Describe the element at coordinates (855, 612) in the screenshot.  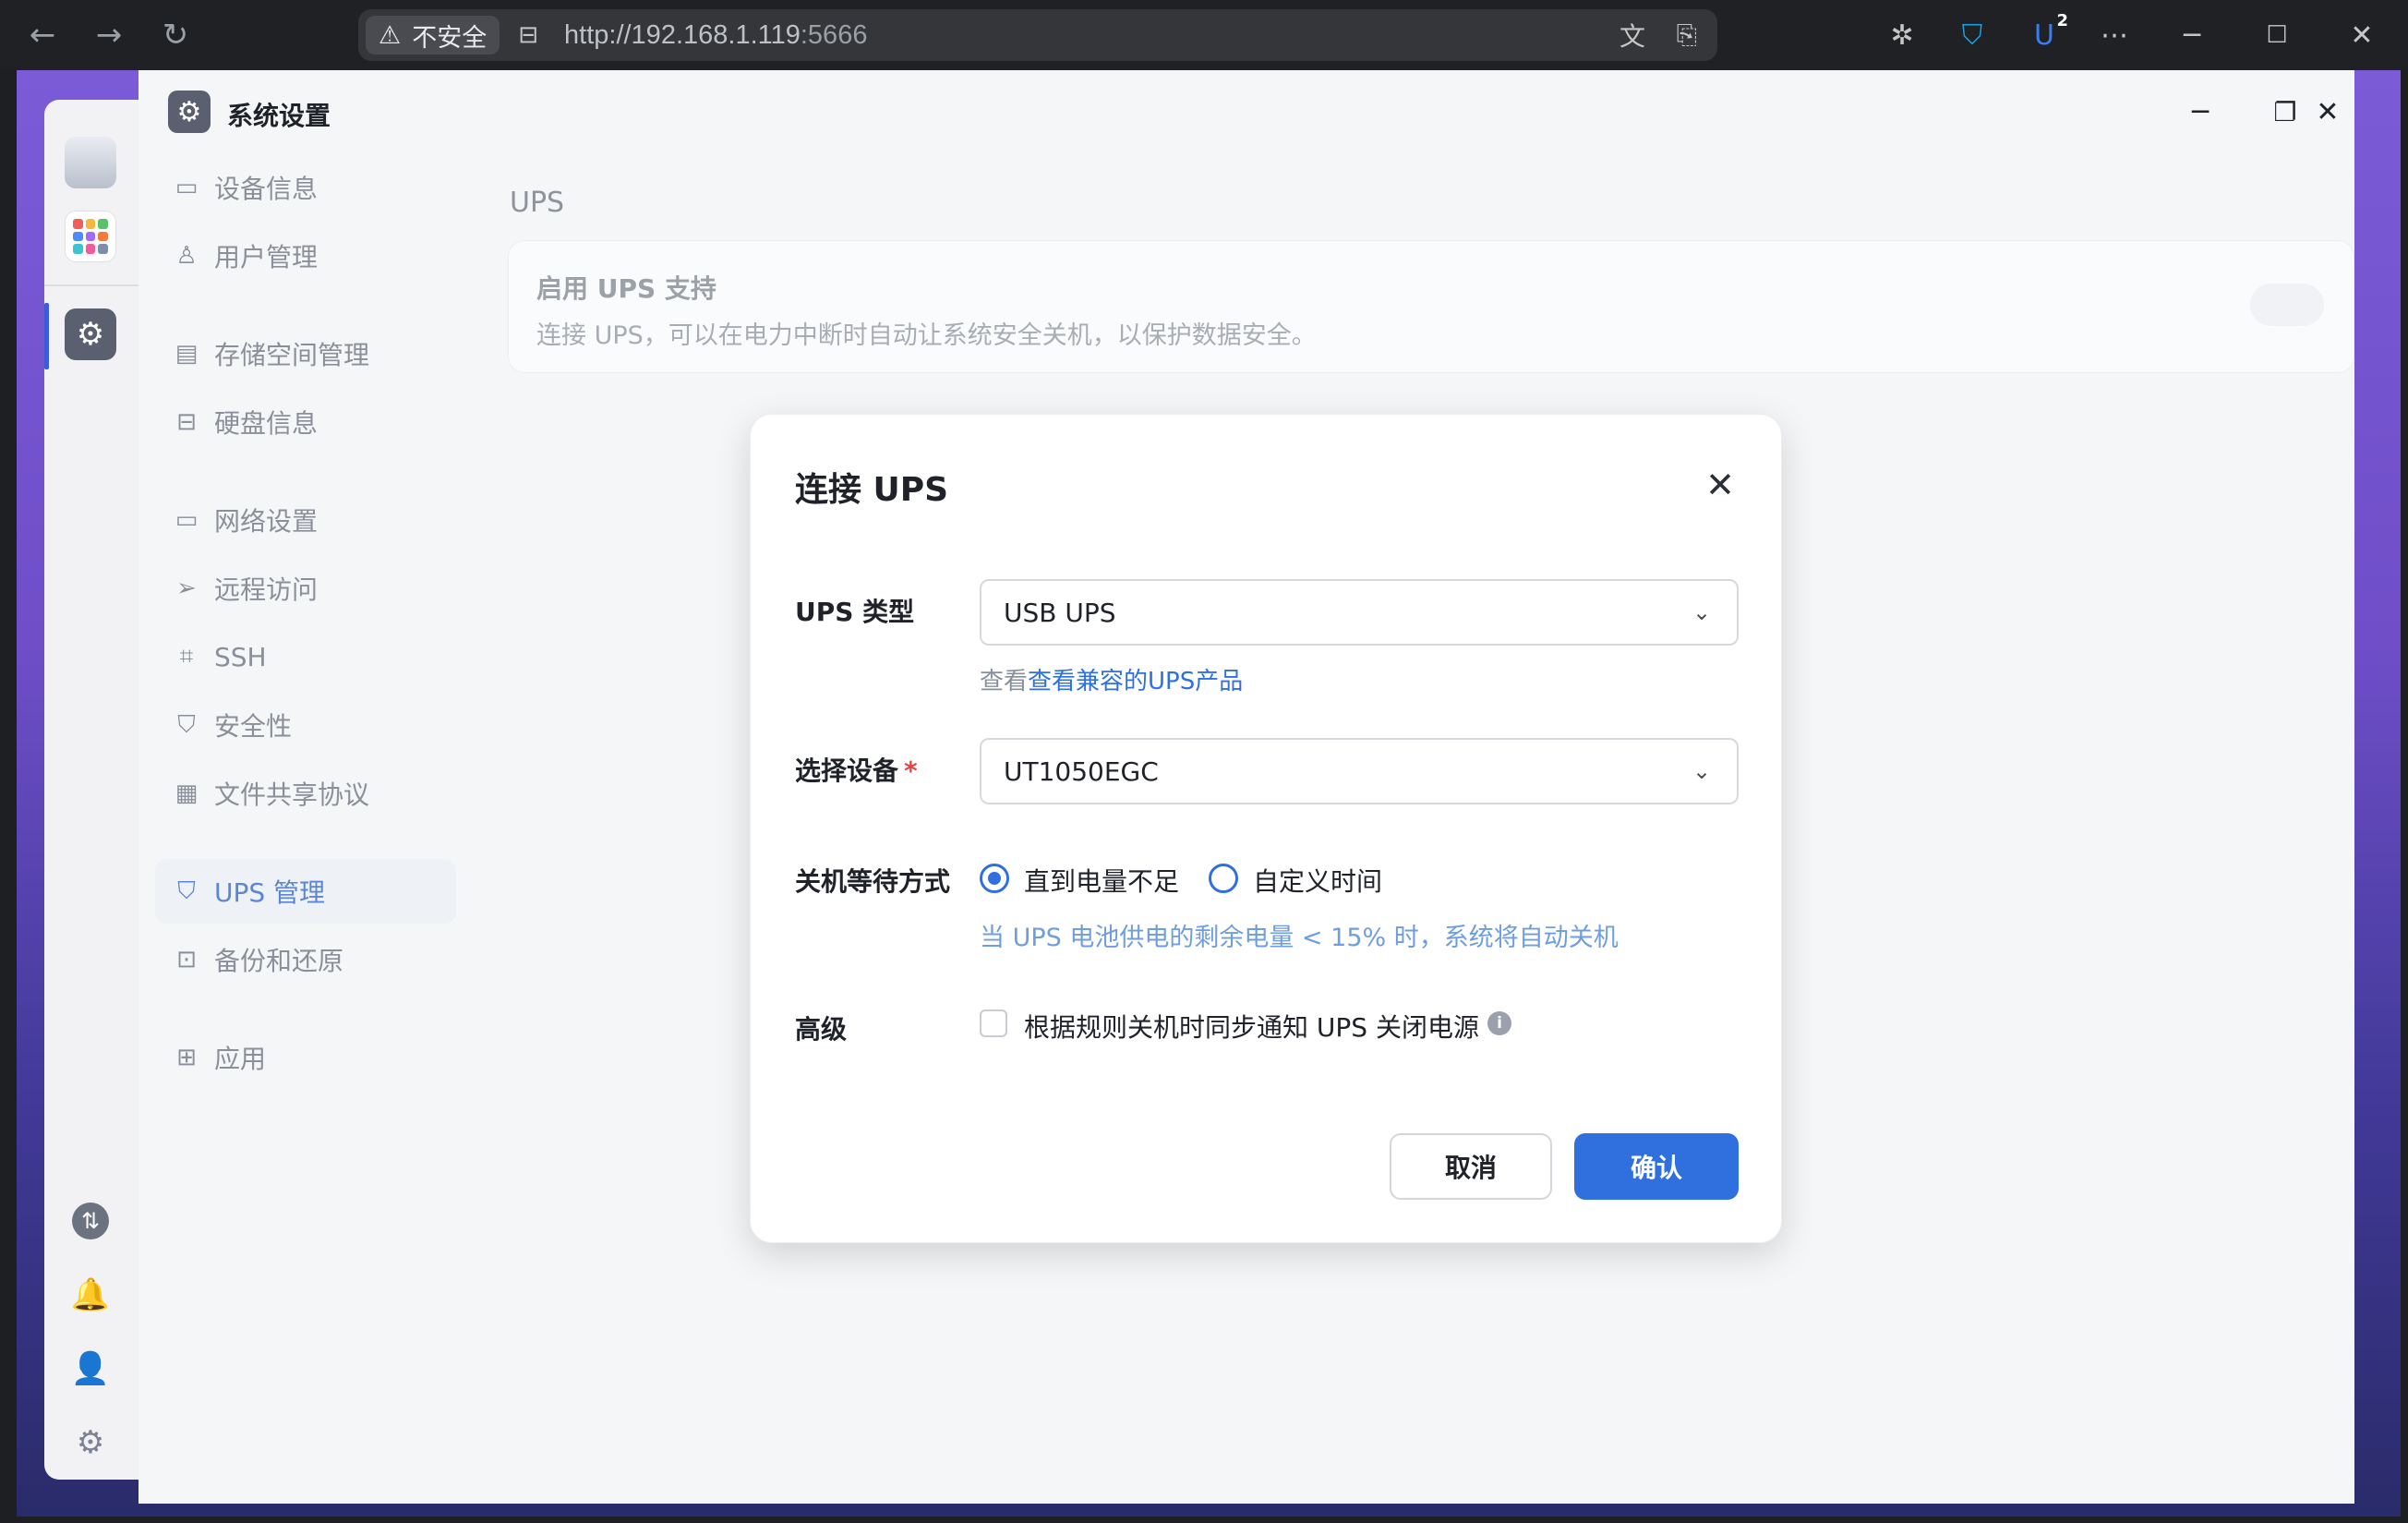
I see `ups-type-label: UPS 类型` at that location.